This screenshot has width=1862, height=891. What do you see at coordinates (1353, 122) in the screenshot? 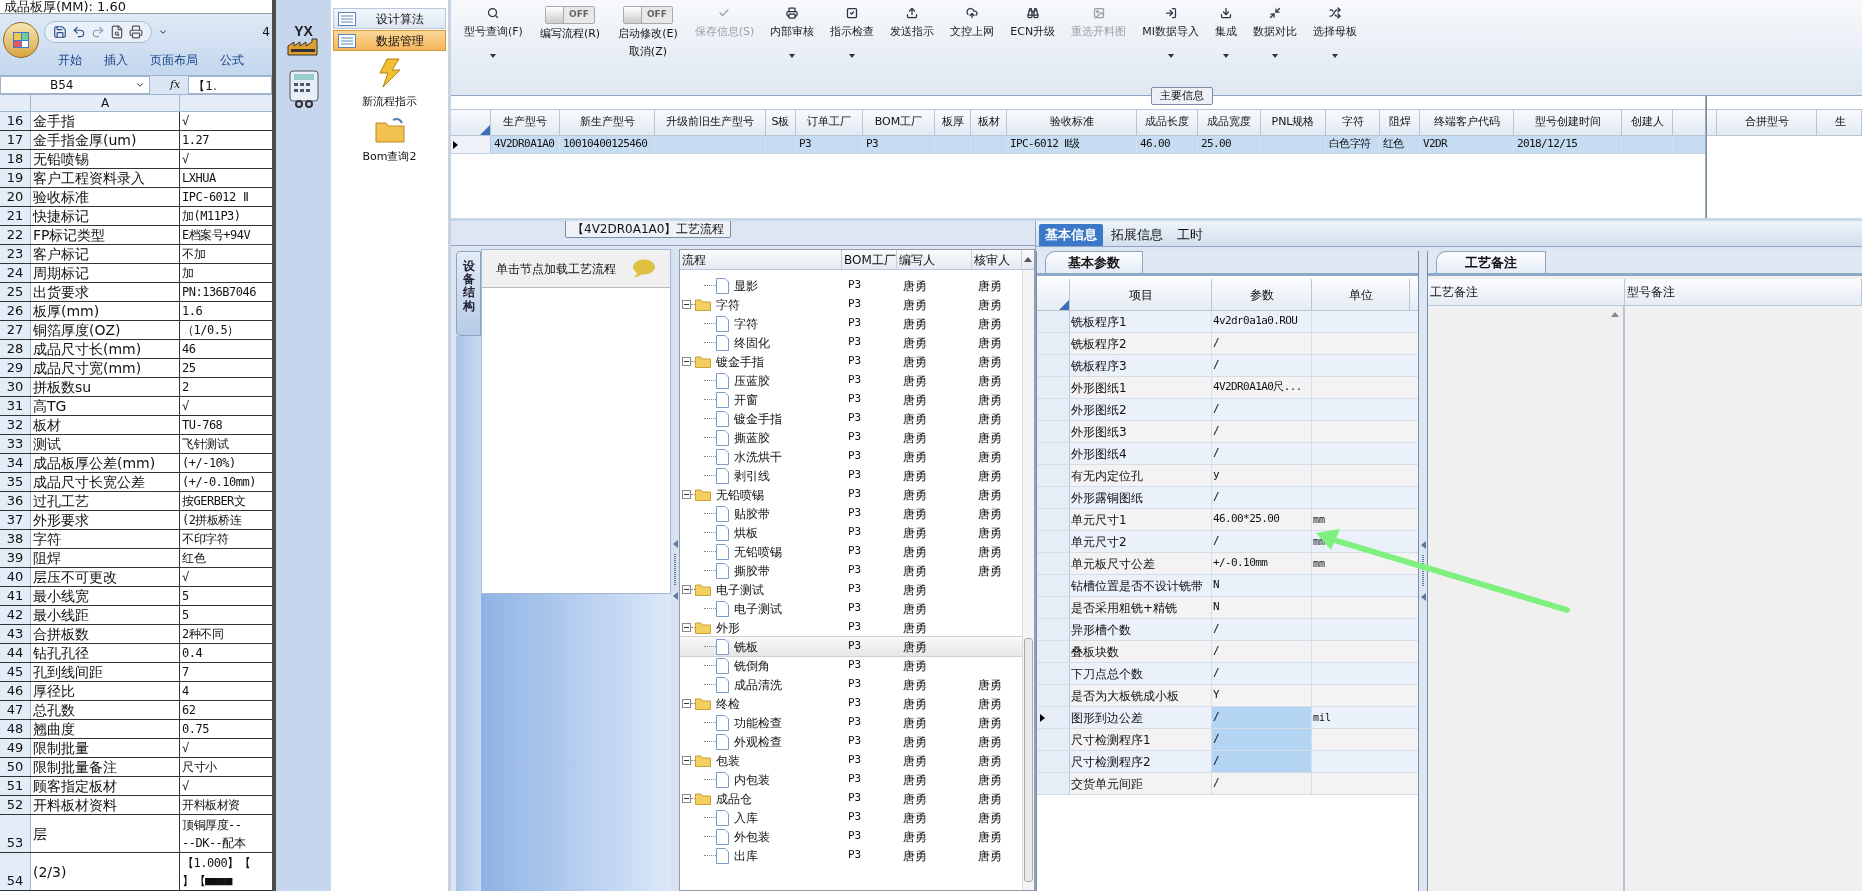
I see `column-header: 字符` at bounding box center [1353, 122].